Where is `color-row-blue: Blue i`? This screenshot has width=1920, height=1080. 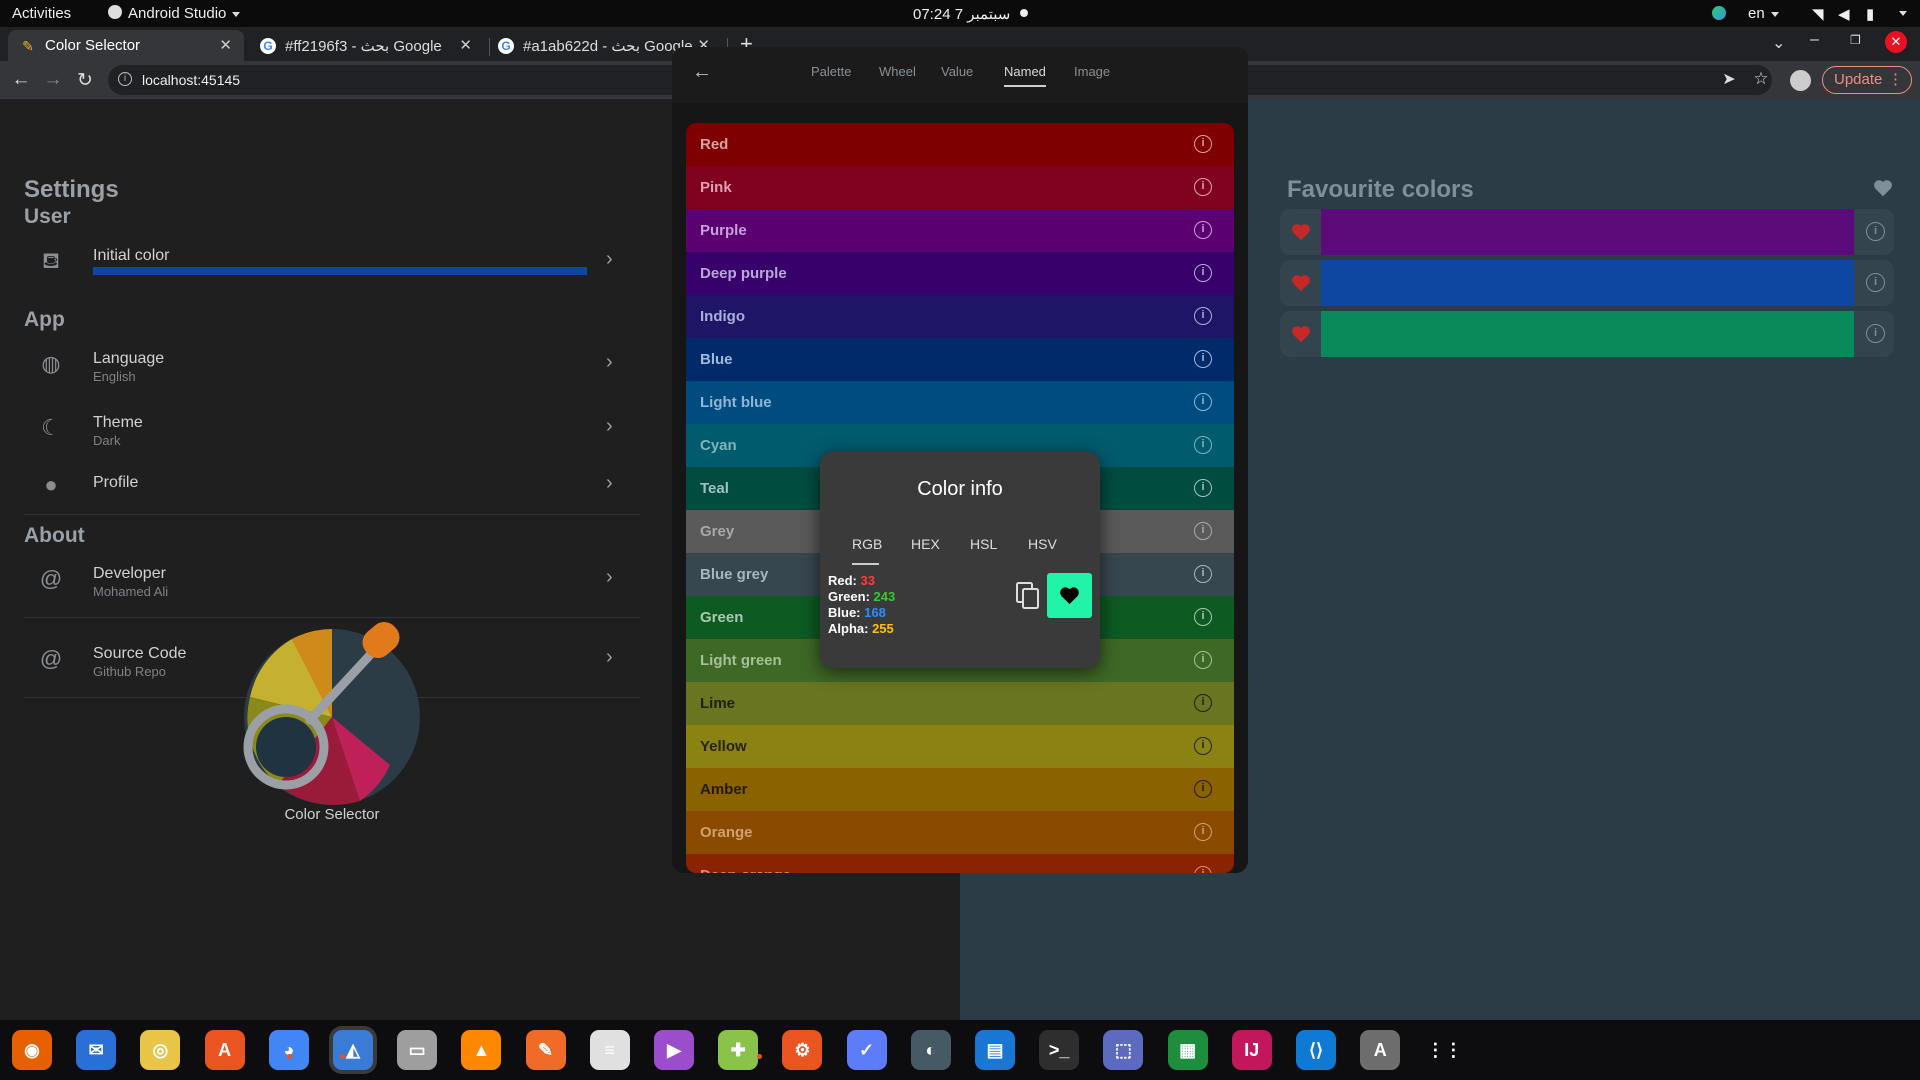 color-row-blue: Blue i is located at coordinates (960, 359).